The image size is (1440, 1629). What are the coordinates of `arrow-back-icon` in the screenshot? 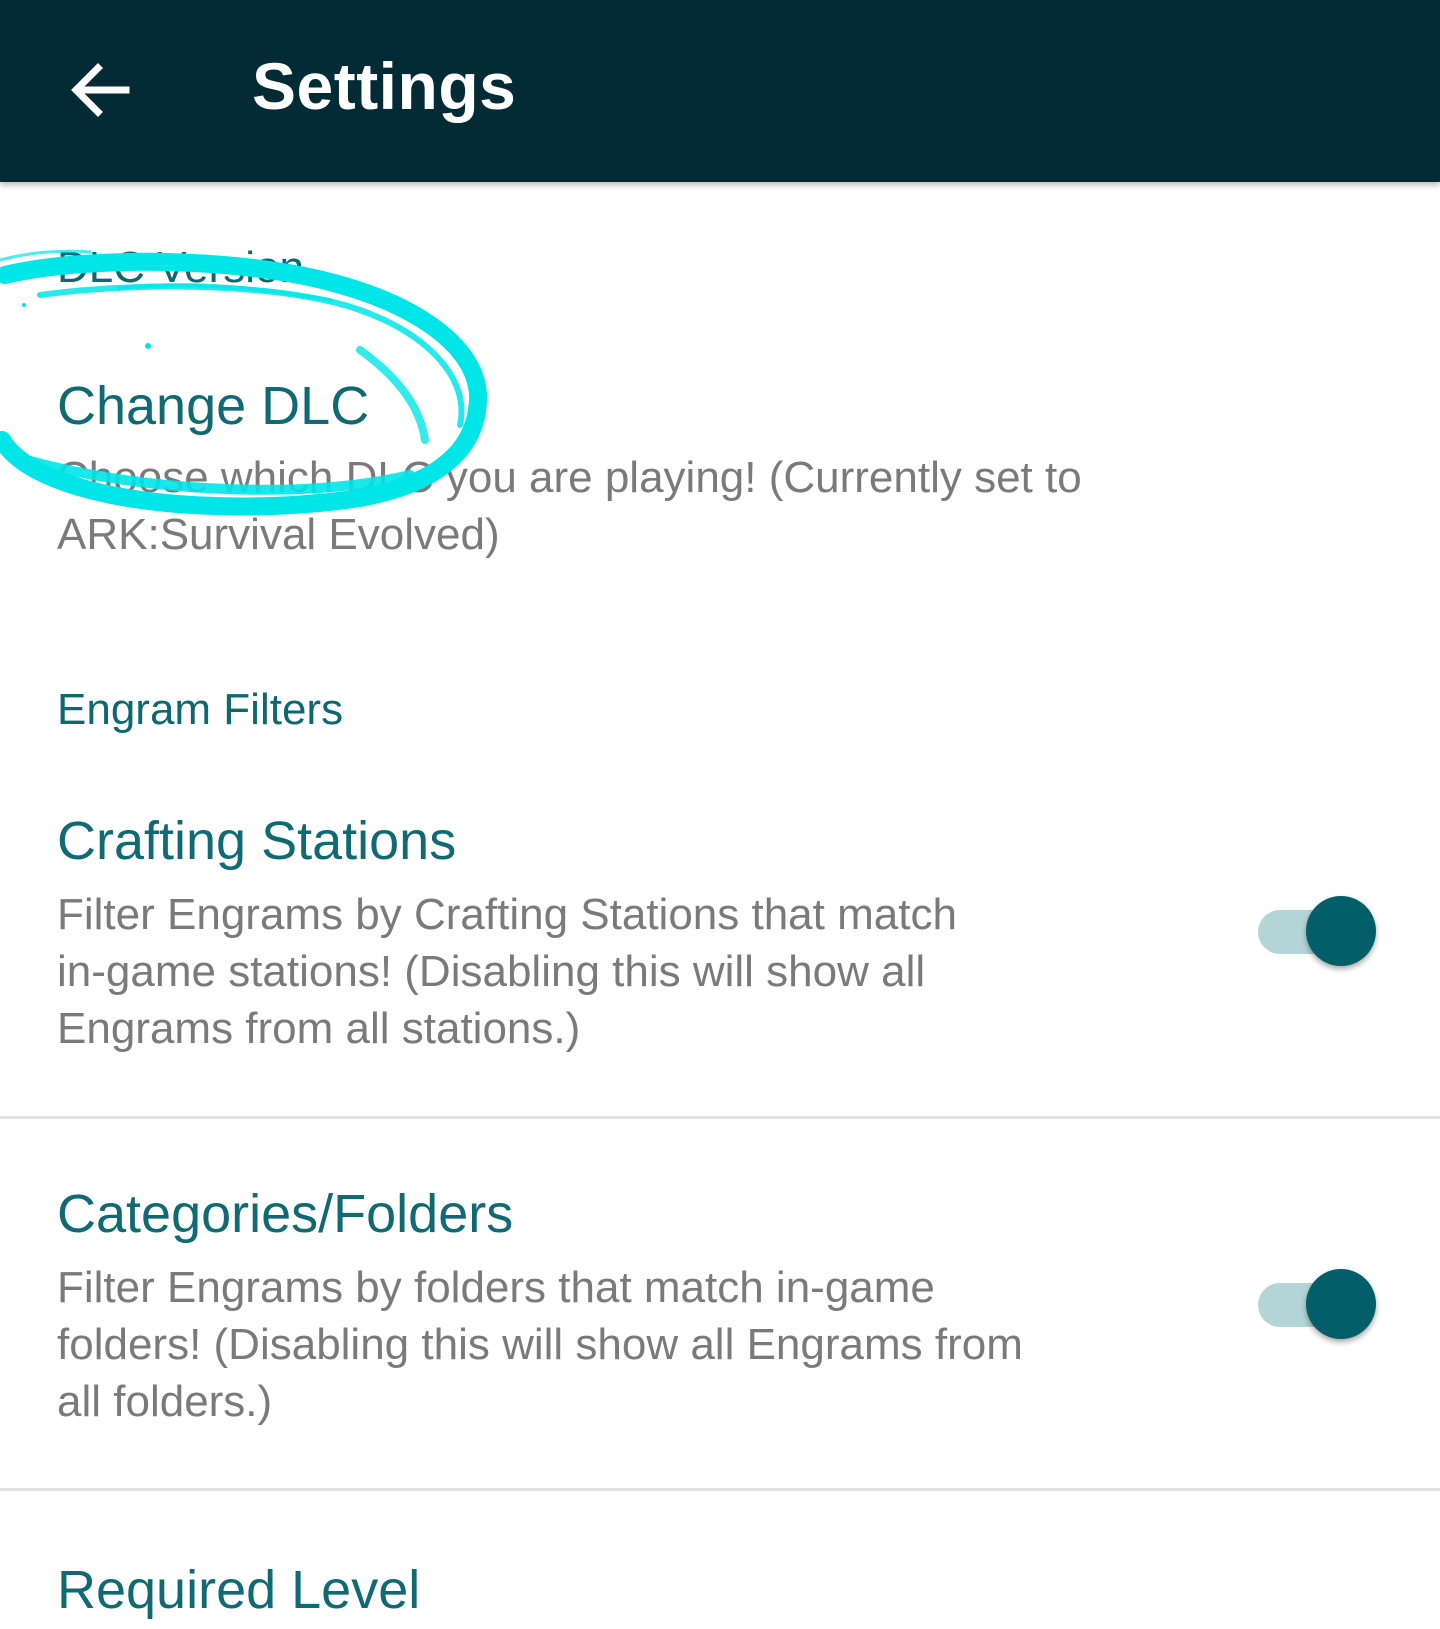 It's located at (100, 90).